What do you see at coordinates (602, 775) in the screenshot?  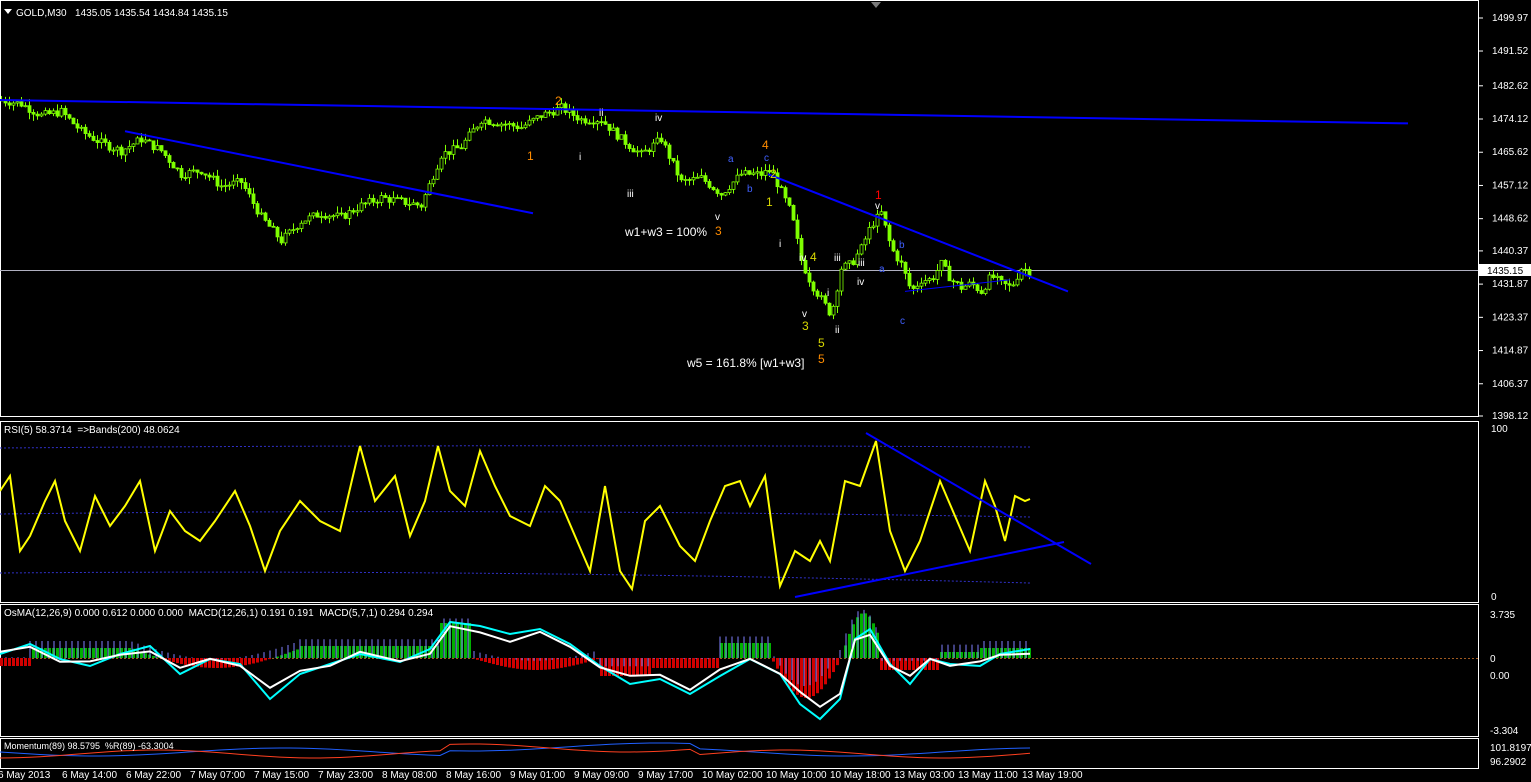 I see `time-label: 9 May 09:00` at bounding box center [602, 775].